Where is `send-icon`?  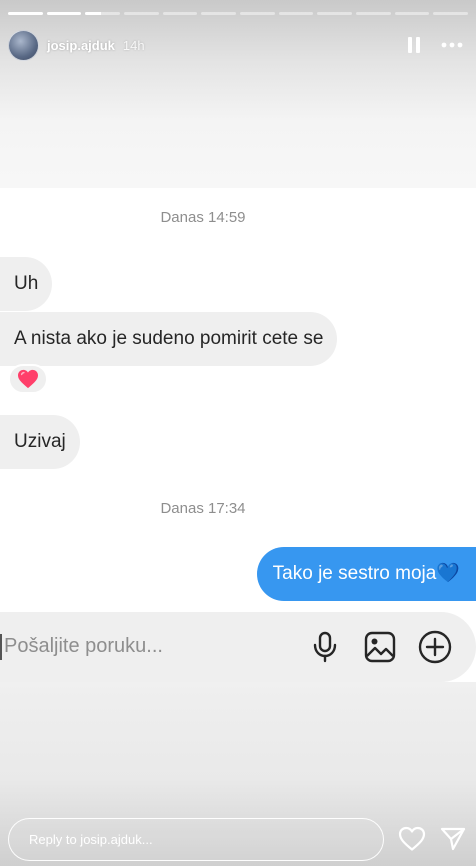
send-icon is located at coordinates (453, 839).